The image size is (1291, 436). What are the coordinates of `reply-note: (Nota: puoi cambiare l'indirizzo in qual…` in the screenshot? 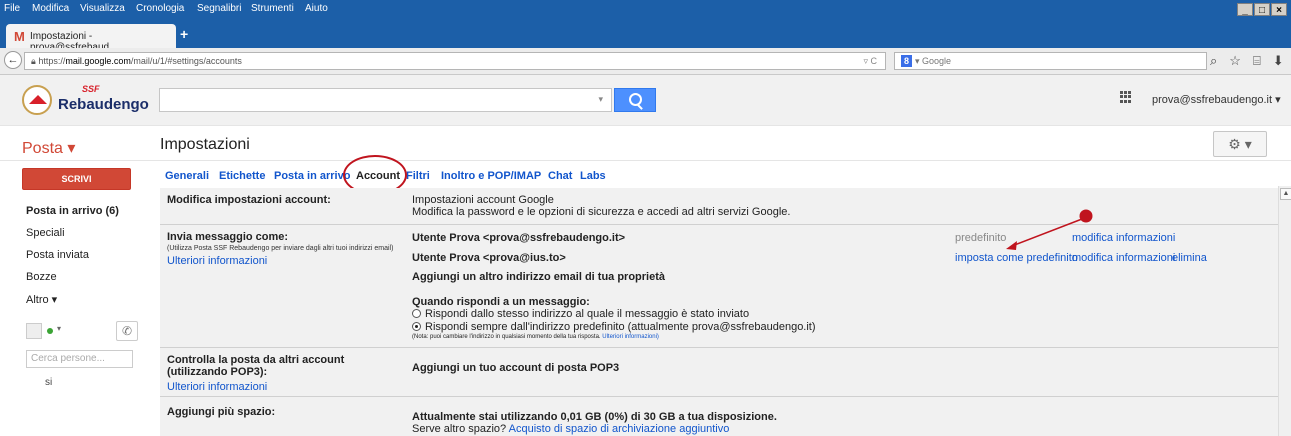 It's located at (535, 337).